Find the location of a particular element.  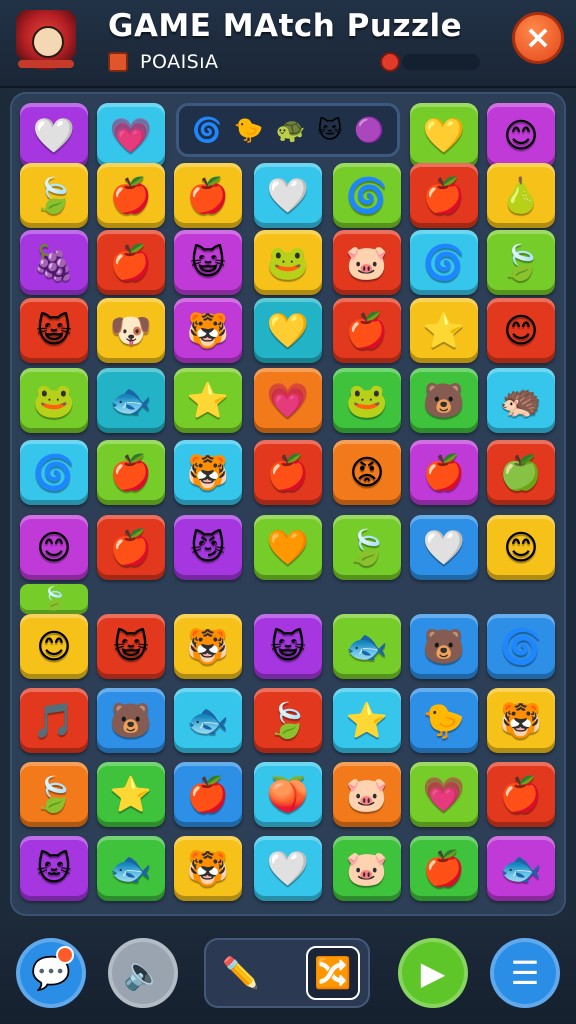

tile-r6-c1: 🌀 is located at coordinates (54, 472).